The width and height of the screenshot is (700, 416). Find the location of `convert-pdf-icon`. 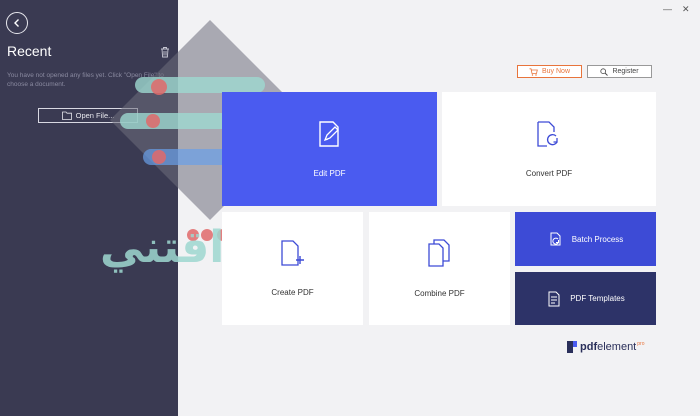

convert-pdf-icon is located at coordinates (547, 133).